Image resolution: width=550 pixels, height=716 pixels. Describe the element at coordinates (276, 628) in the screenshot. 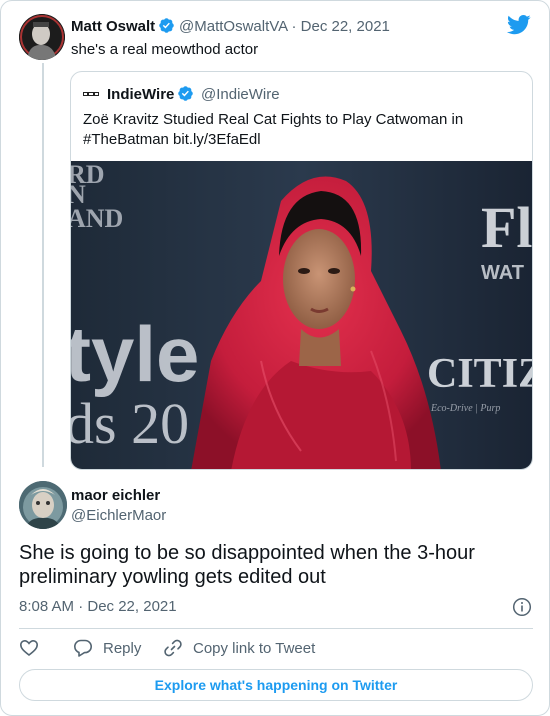

I see `divider` at that location.